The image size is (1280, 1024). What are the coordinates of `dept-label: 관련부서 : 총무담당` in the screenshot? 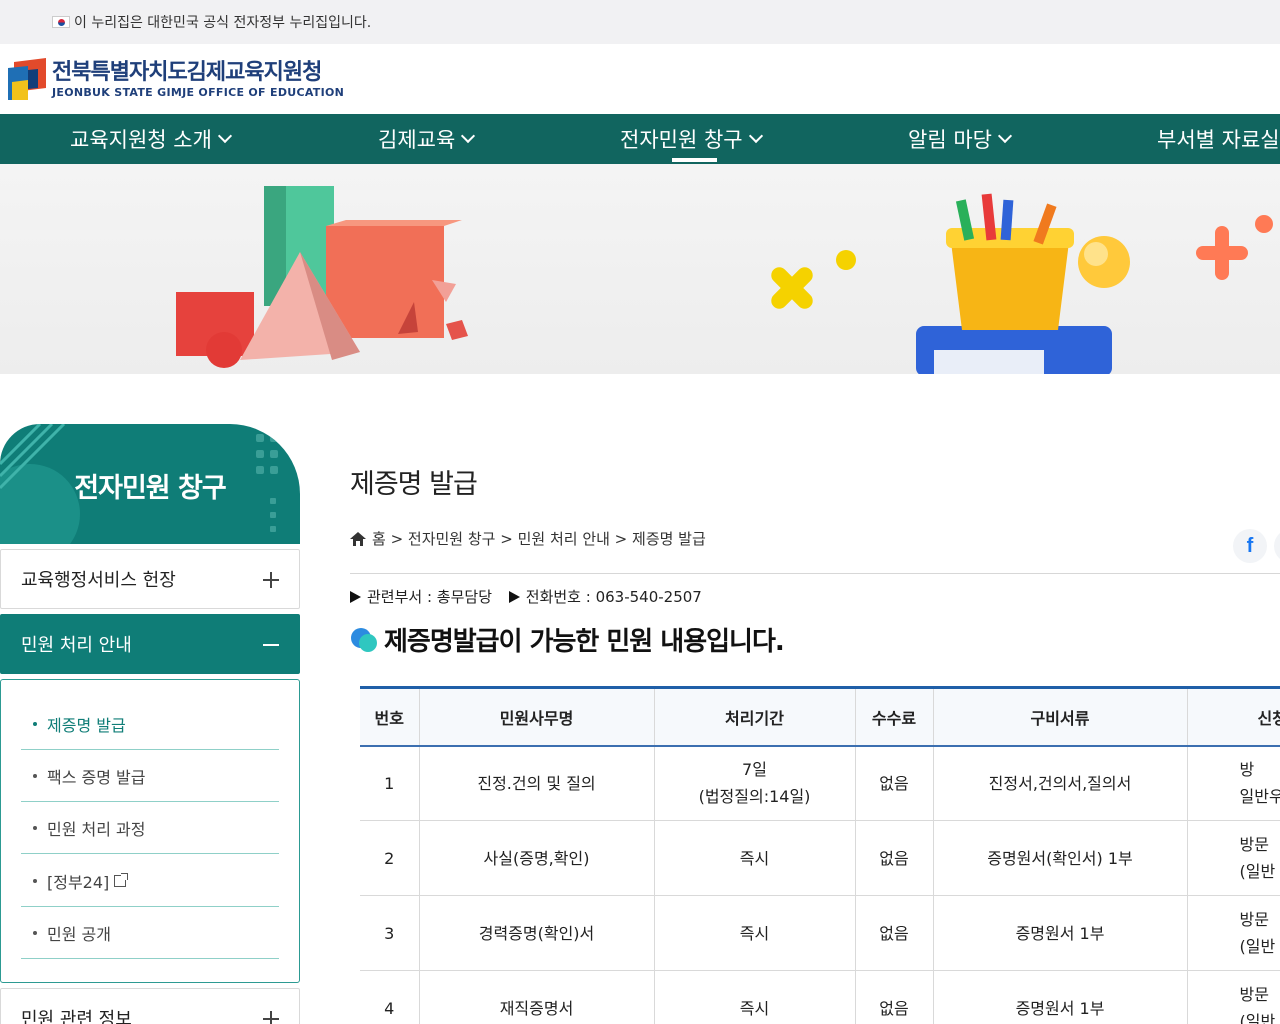 It's located at (429, 597).